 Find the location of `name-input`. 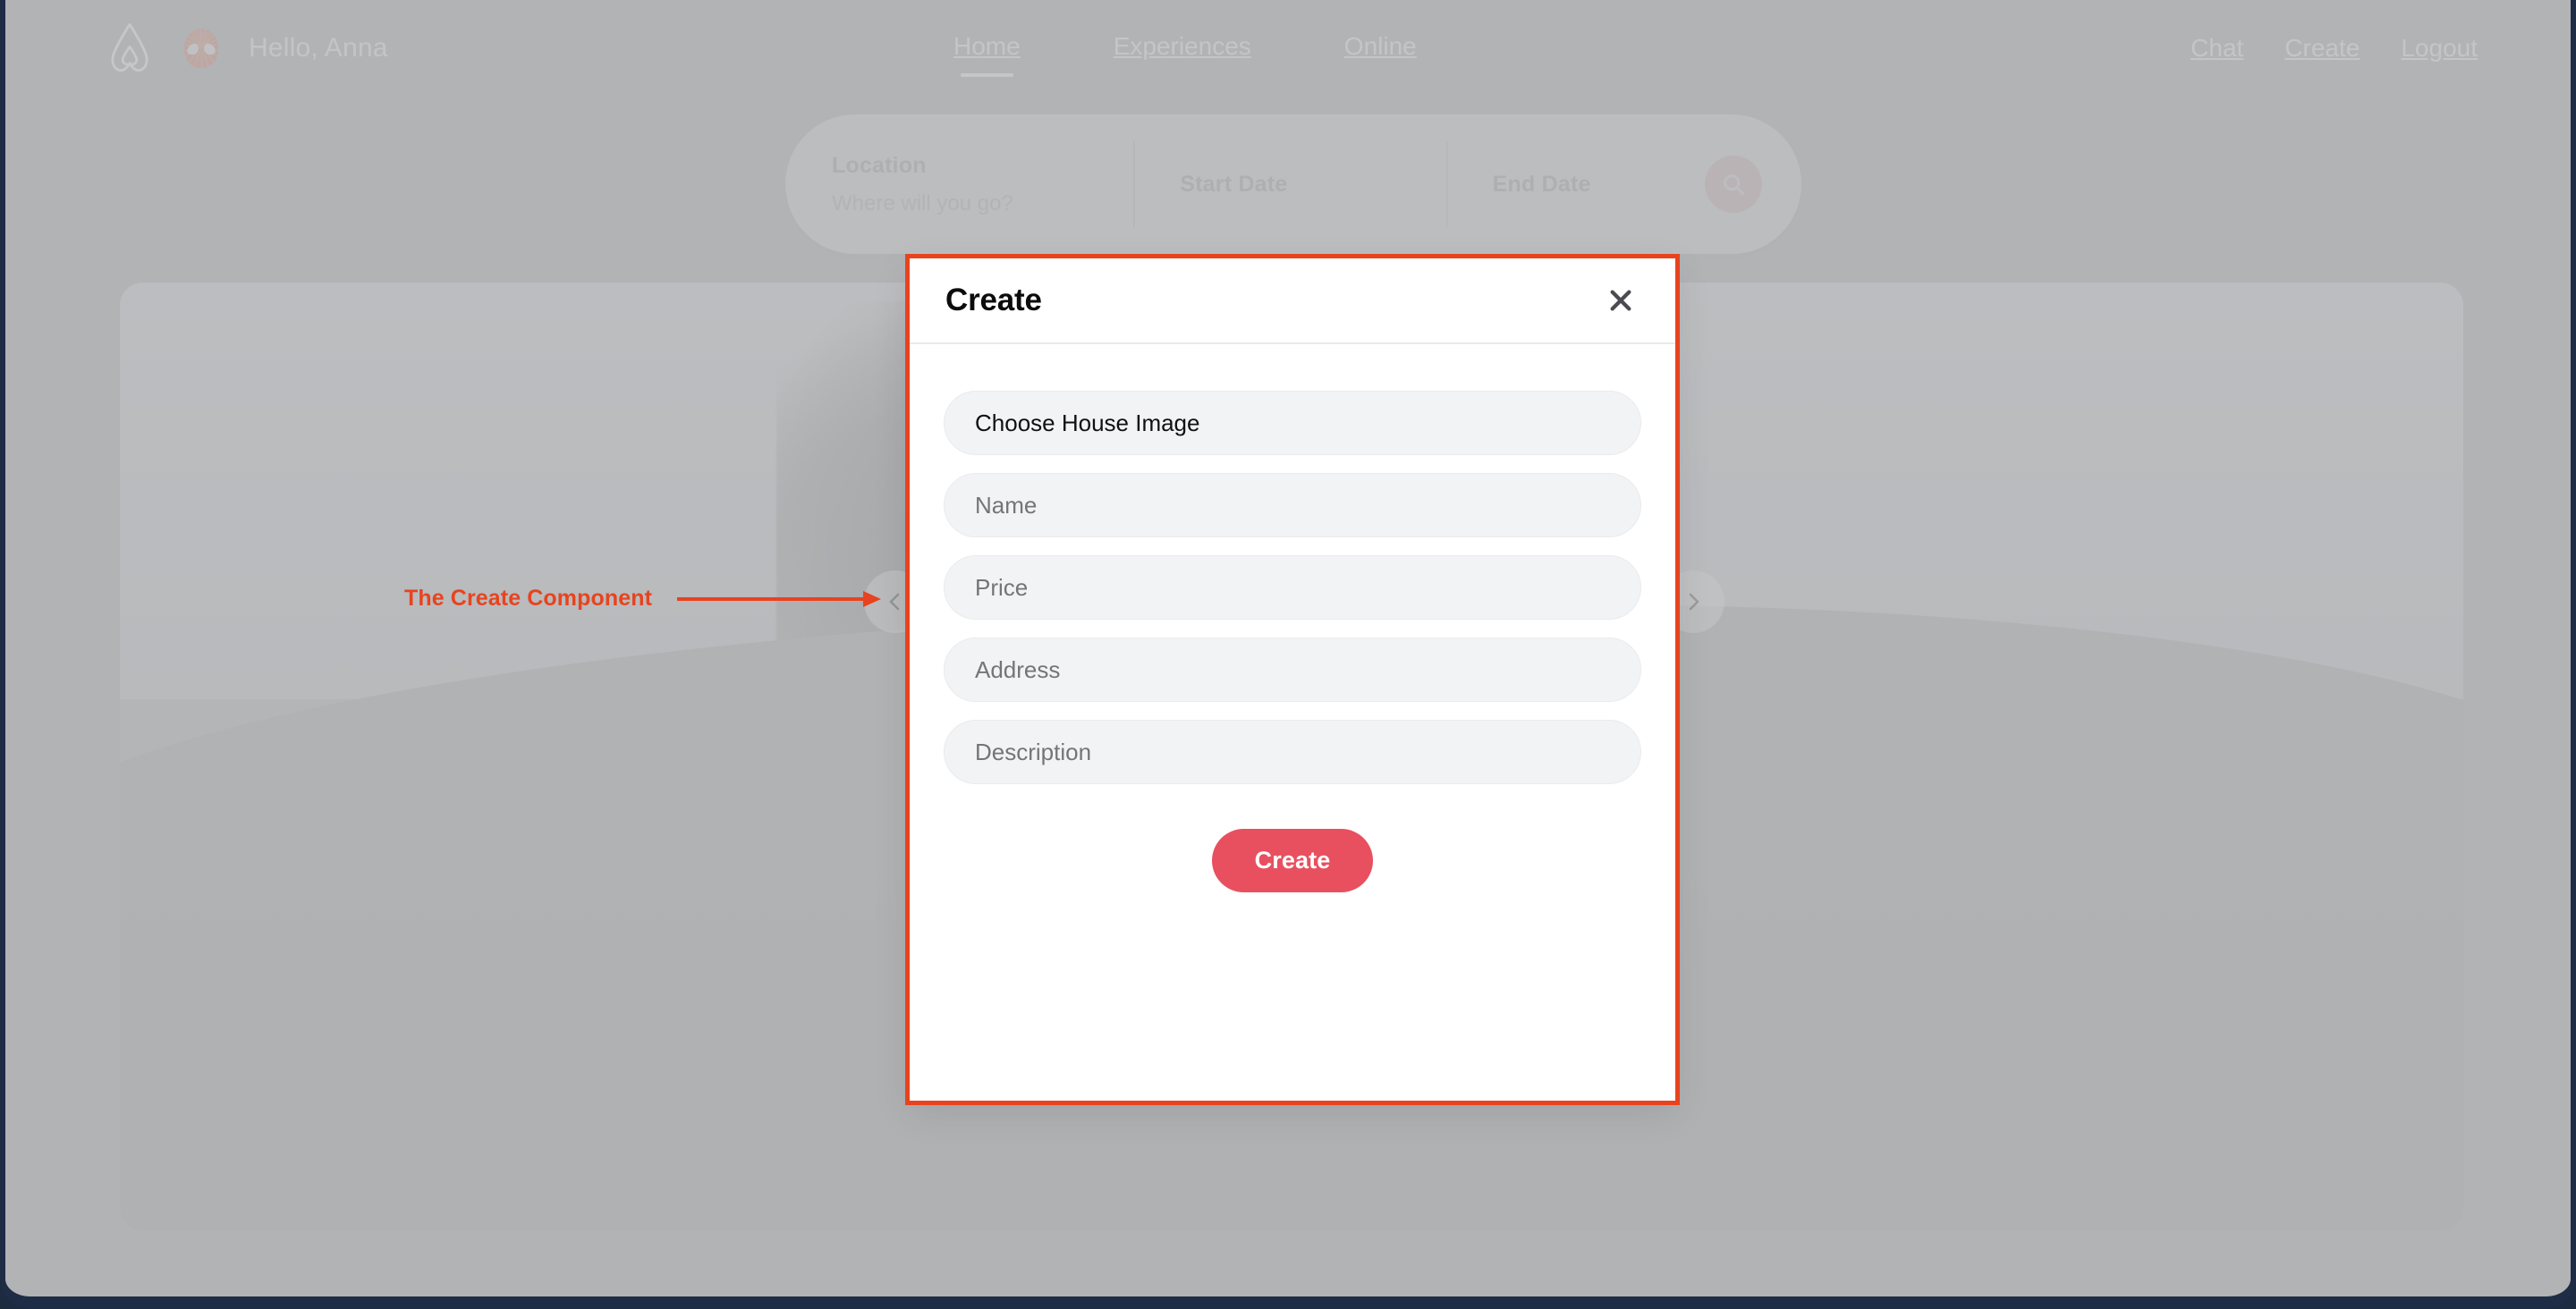

name-input is located at coordinates (1292, 505).